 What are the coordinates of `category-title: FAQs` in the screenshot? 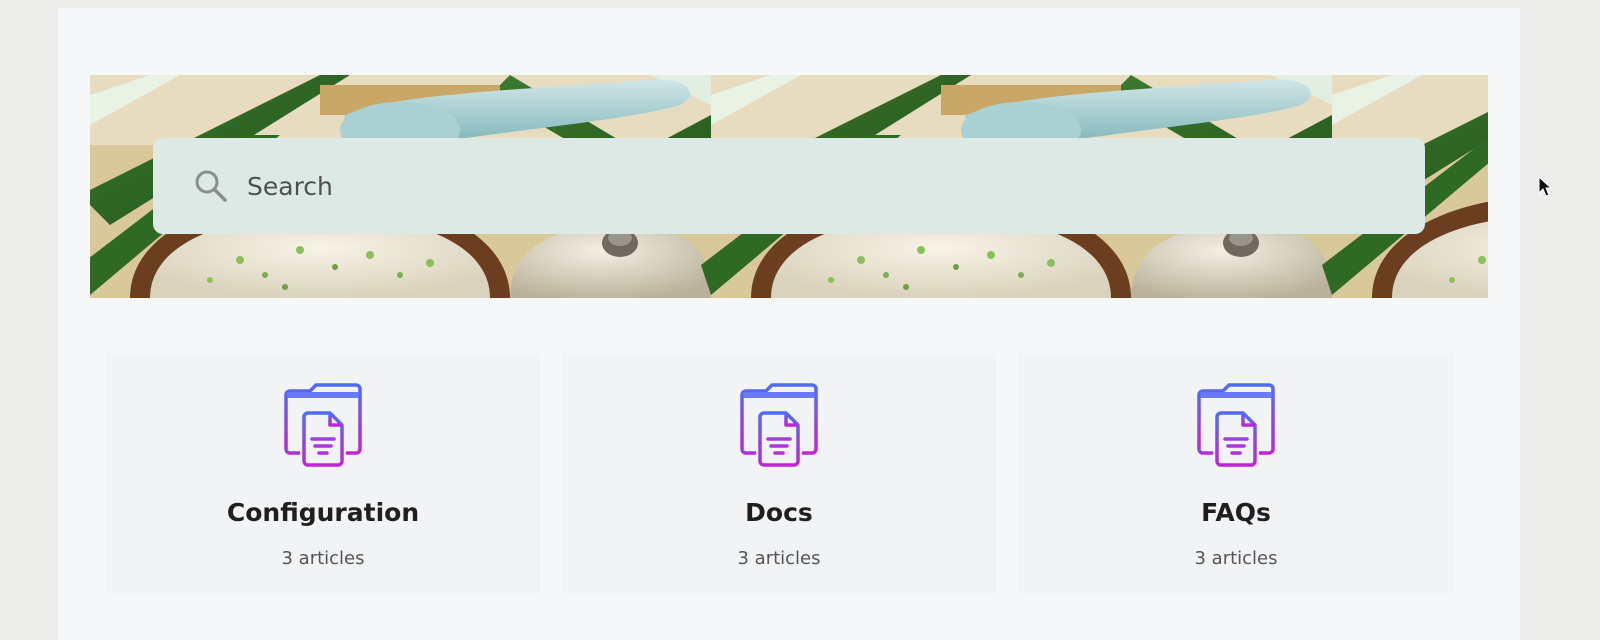 It's located at (1236, 512).